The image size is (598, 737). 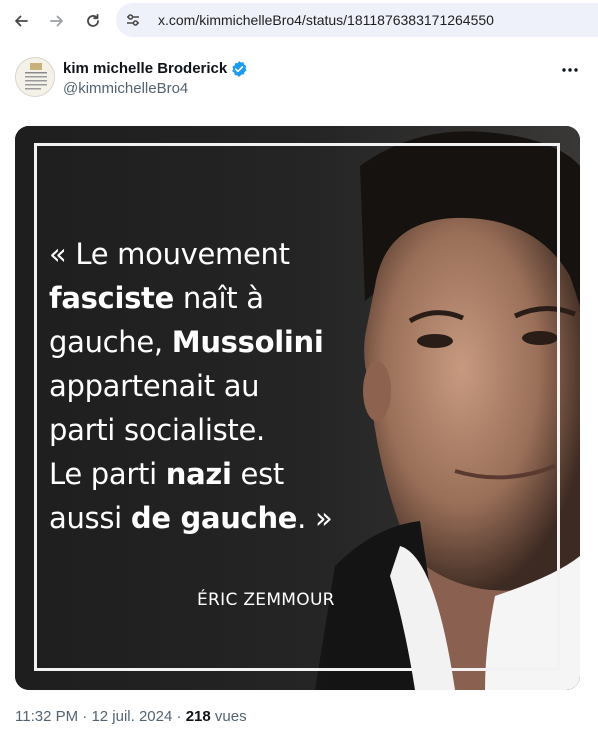 I want to click on reload-button, so click(x=93, y=21).